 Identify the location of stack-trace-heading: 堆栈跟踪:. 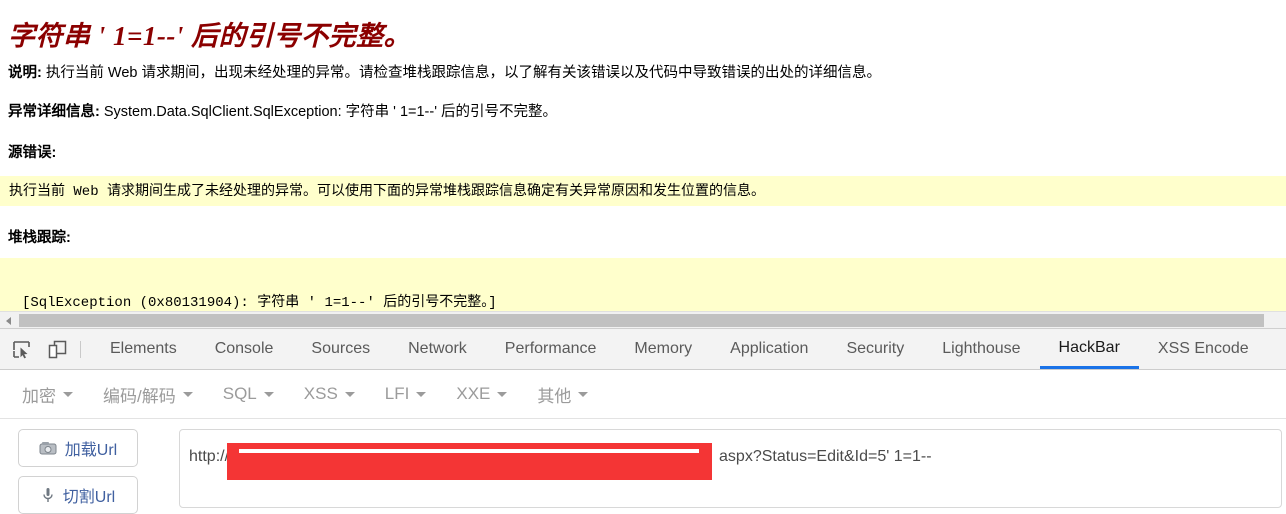
(39, 238).